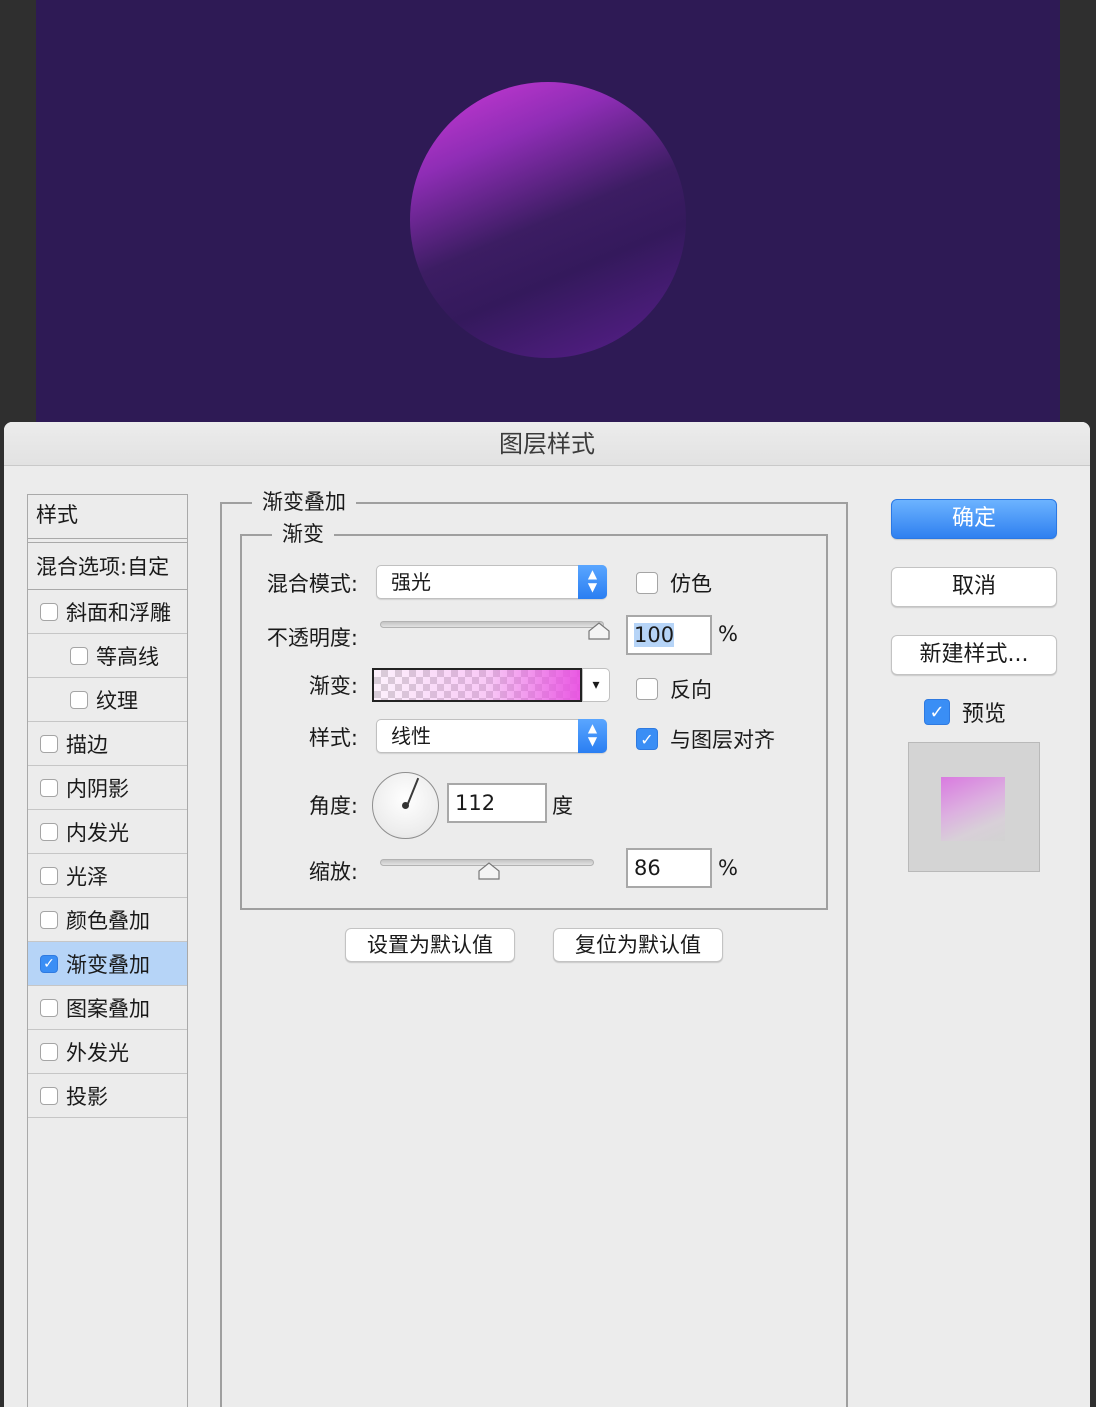 Image resolution: width=1096 pixels, height=1407 pixels. I want to click on opacity-input: 100, so click(669, 635).